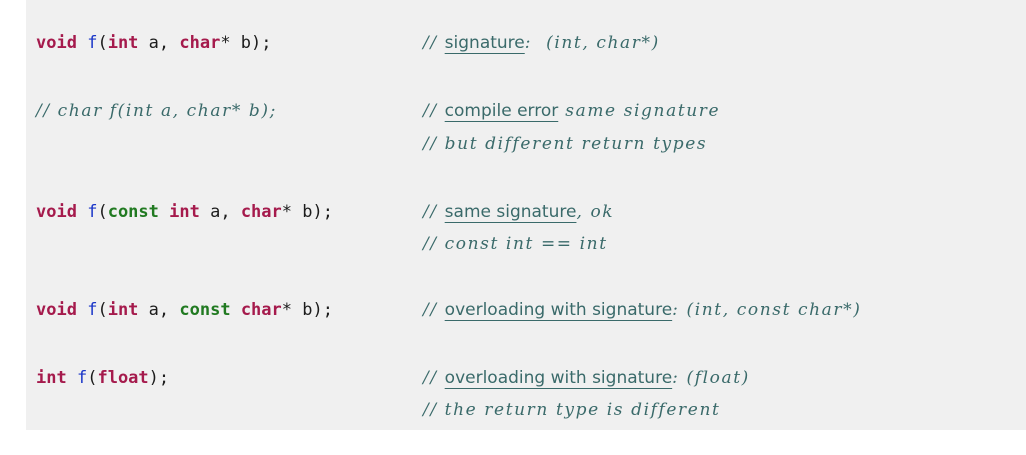 The width and height of the screenshot is (1026, 455). Describe the element at coordinates (565, 144) in the screenshot. I see `comment-line-3: // but different return types` at that location.